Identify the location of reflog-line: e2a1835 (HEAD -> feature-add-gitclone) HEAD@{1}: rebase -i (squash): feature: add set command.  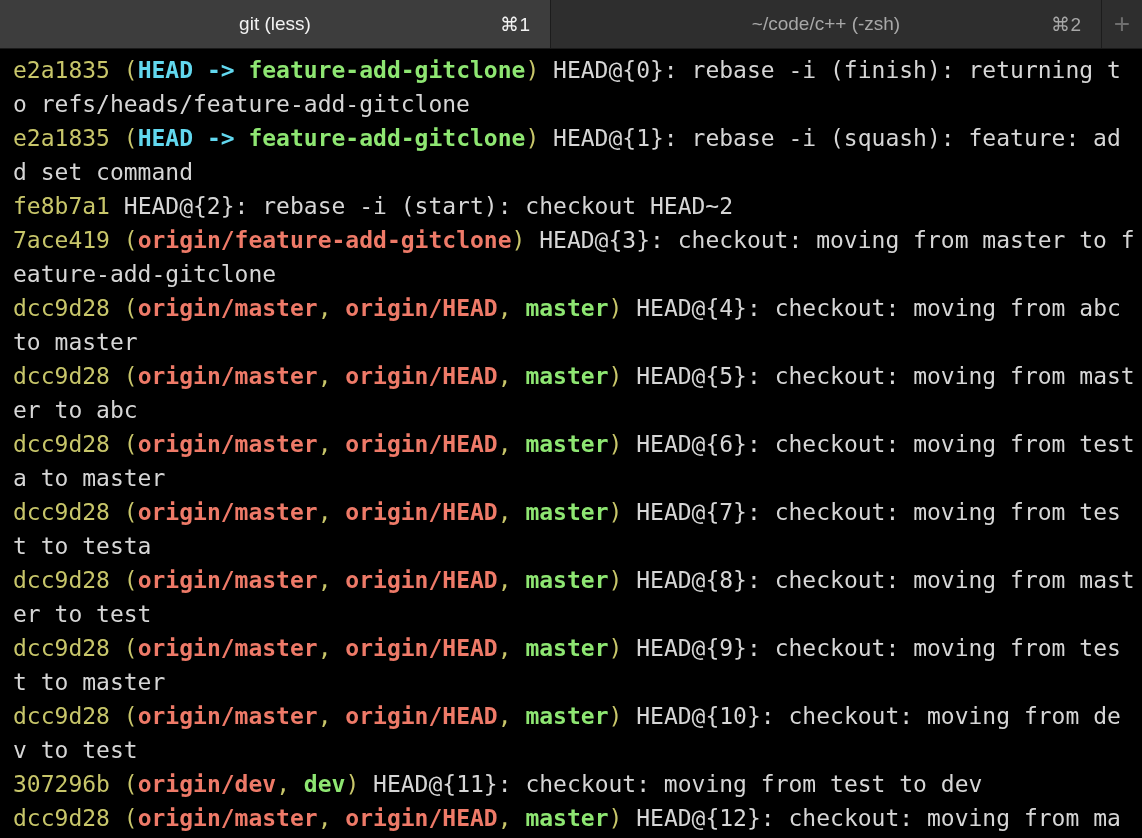
(567, 155).